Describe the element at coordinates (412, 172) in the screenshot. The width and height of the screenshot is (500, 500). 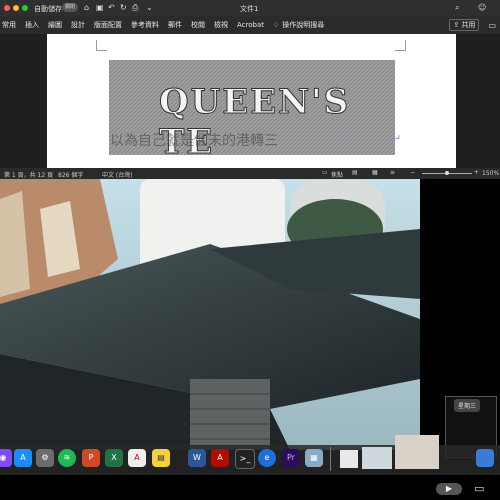
I see `zoom-out-icon: −` at that location.